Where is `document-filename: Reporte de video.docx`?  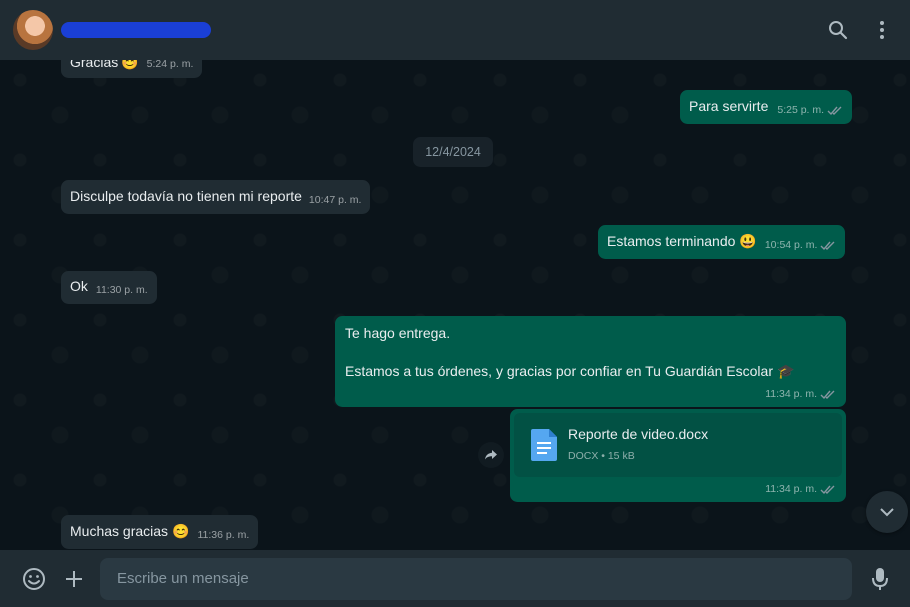 document-filename: Reporte de video.docx is located at coordinates (638, 433).